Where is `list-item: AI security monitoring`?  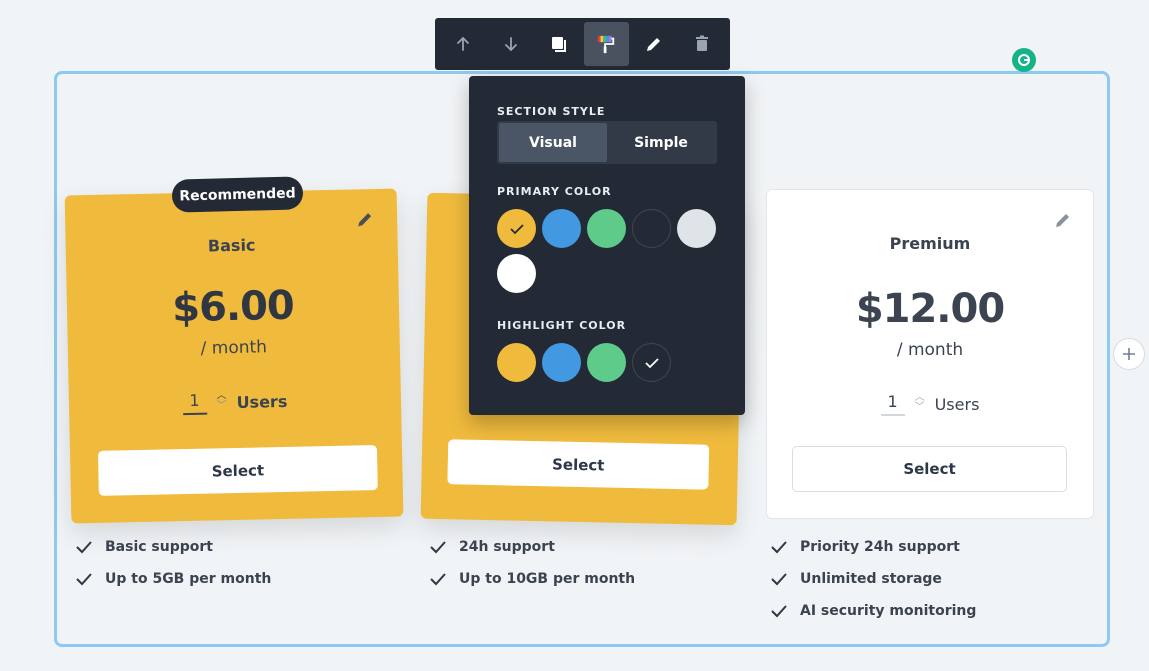 list-item: AI security monitoring is located at coordinates (873, 611).